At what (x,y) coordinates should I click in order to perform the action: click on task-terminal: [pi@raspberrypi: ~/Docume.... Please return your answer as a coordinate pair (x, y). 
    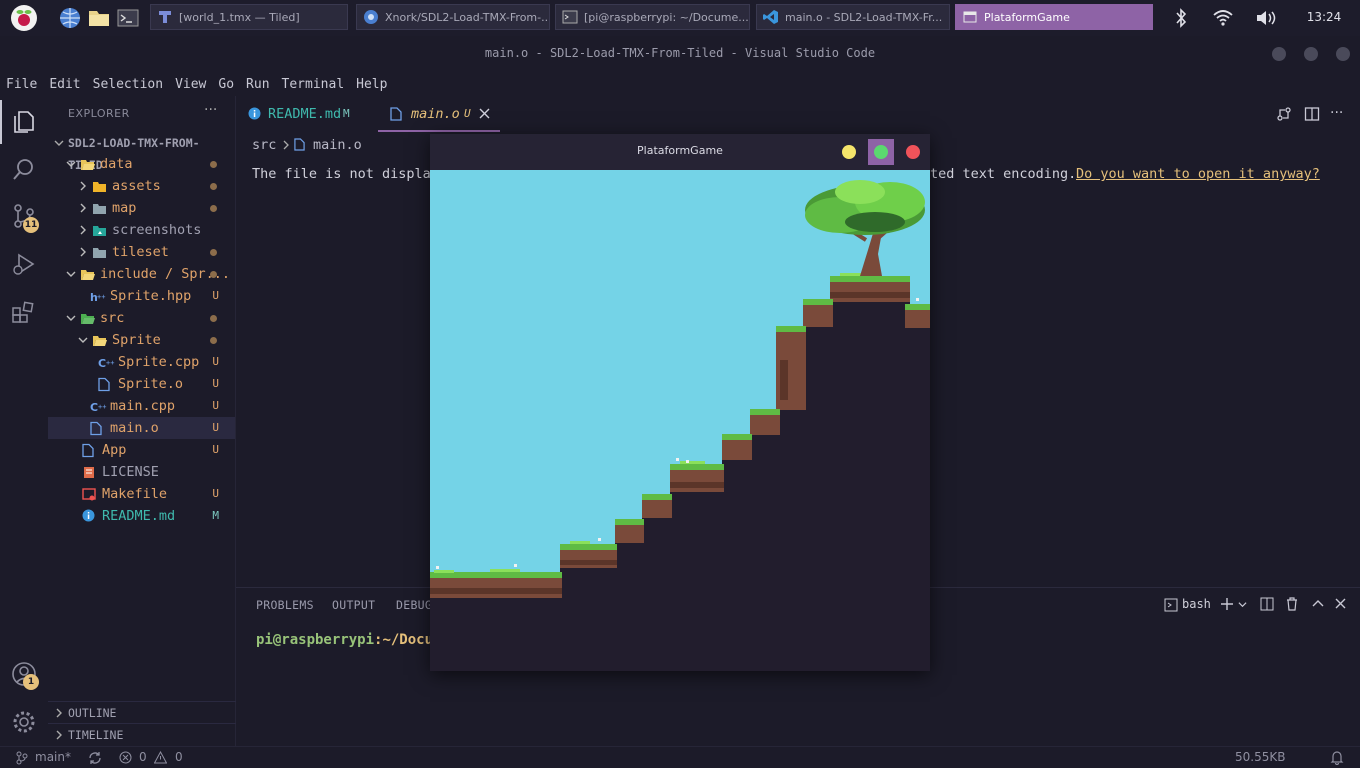
    Looking at the image, I should click on (652, 17).